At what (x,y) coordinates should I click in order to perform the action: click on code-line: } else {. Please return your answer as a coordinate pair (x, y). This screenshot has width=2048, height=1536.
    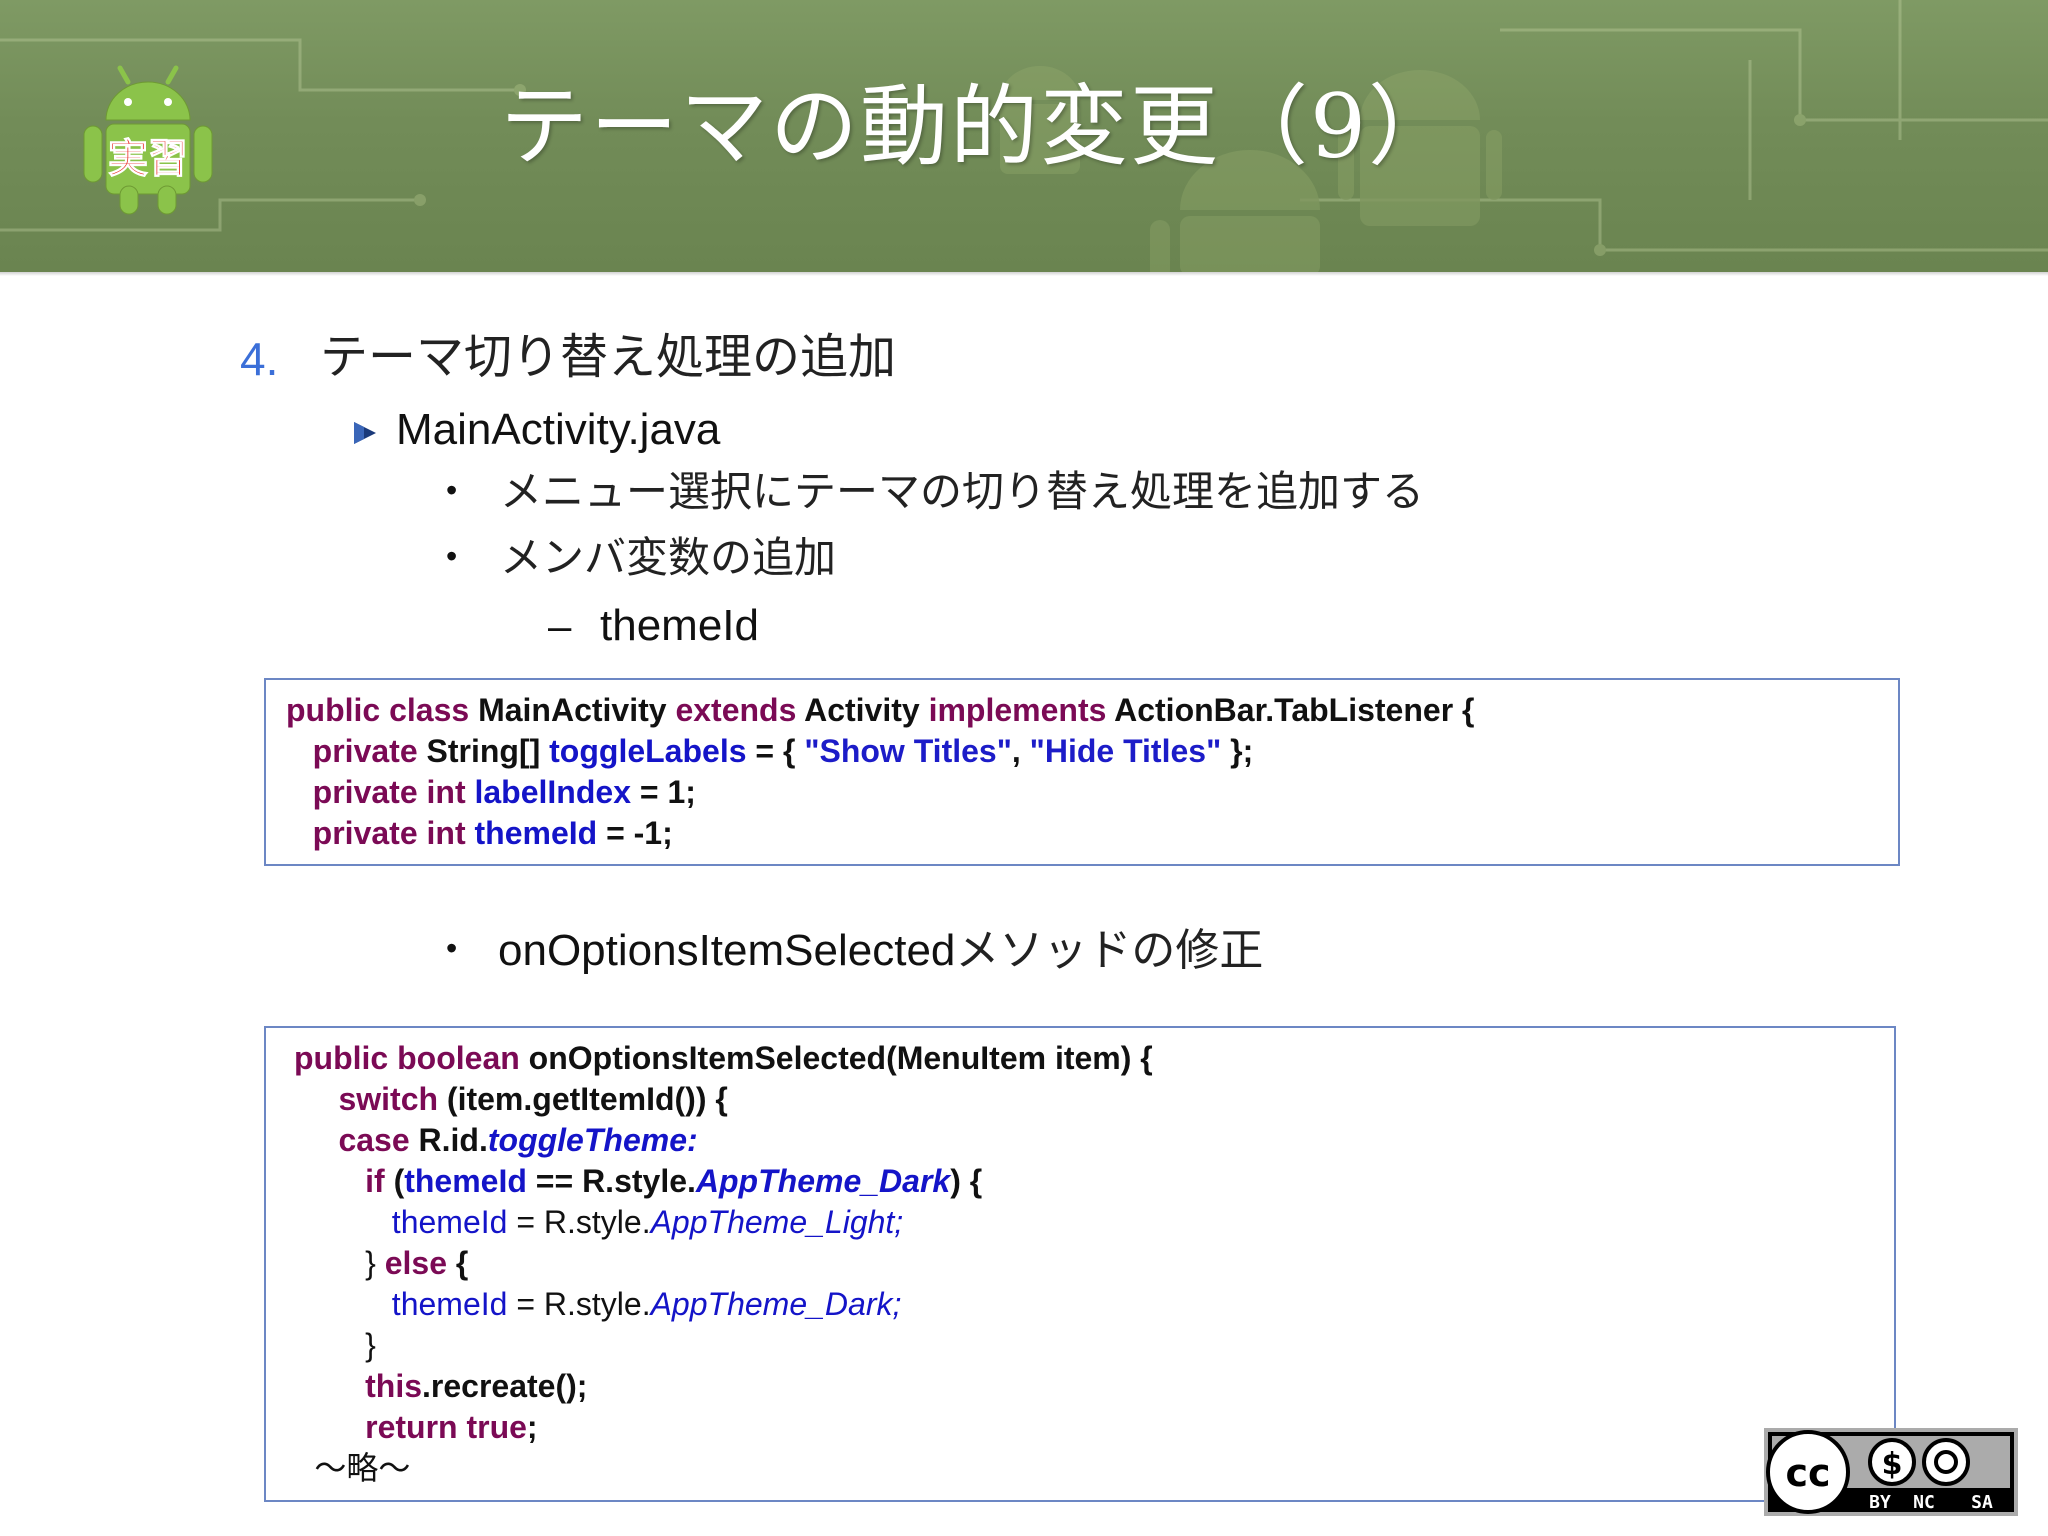
    Looking at the image, I should click on (723, 1263).